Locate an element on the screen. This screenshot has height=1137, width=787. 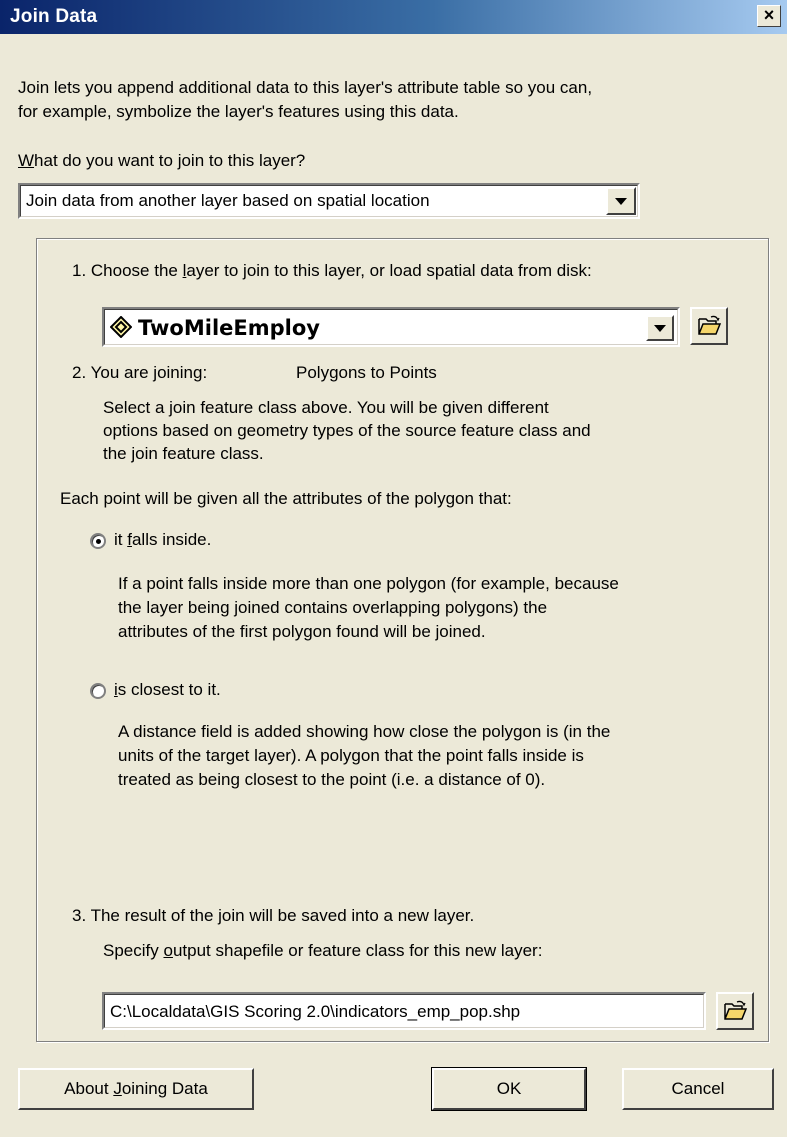
layer-polygon-icon is located at coordinates (121, 327).